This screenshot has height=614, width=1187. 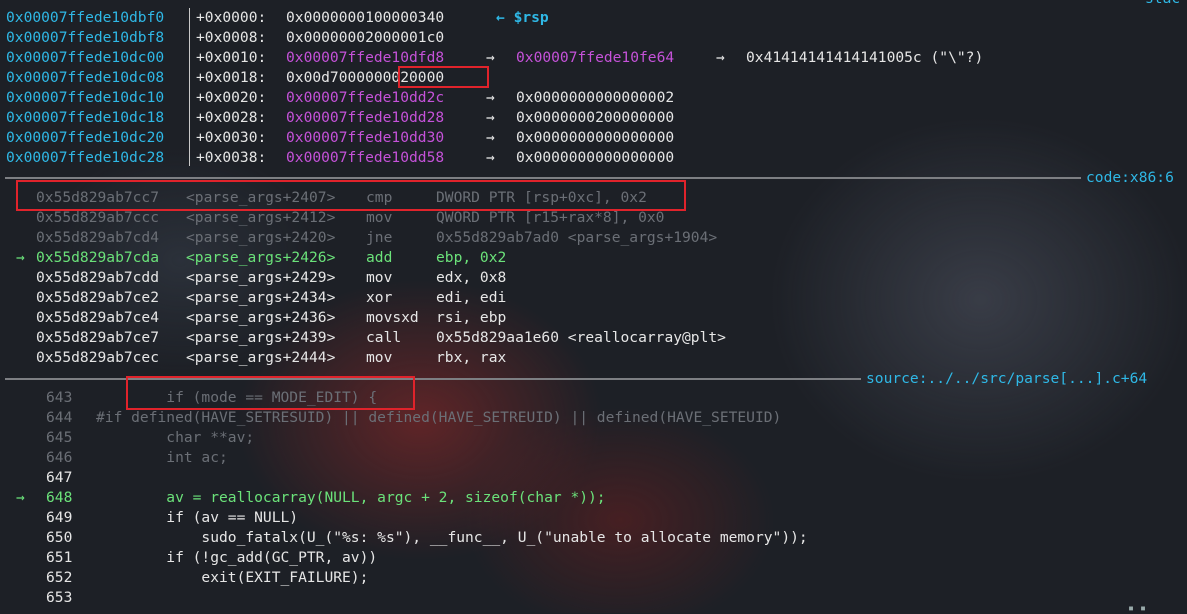 I want to click on stack-row: 0x00007ffede10dc18 +0x0028, so click(x=593, y=118).